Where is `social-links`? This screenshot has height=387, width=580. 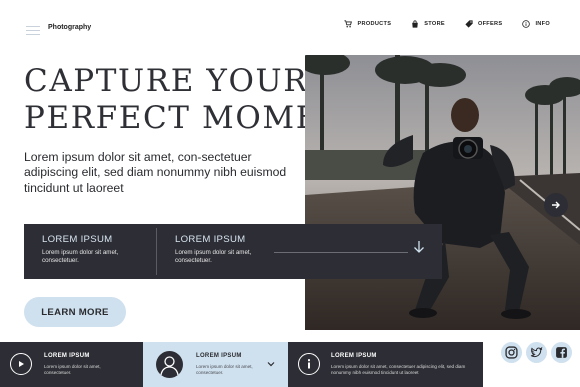 social-links is located at coordinates (536, 352).